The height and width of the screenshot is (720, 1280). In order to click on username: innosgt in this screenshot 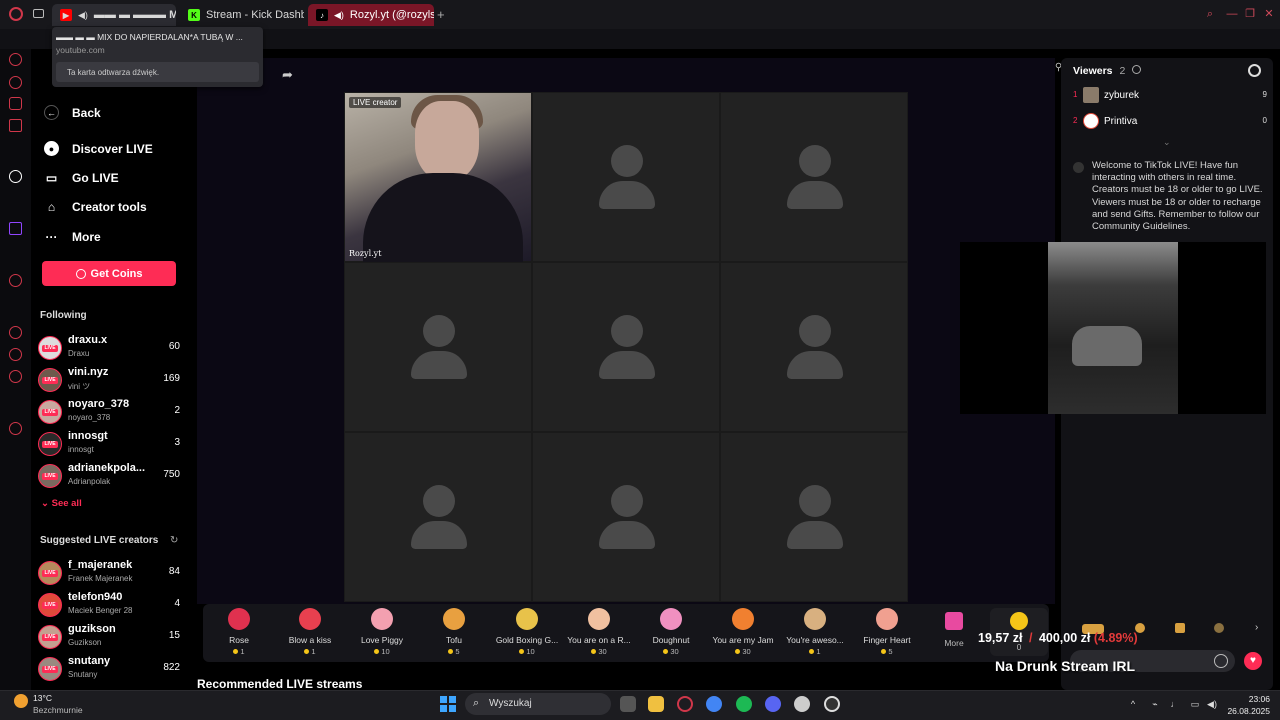, I will do `click(88, 436)`.